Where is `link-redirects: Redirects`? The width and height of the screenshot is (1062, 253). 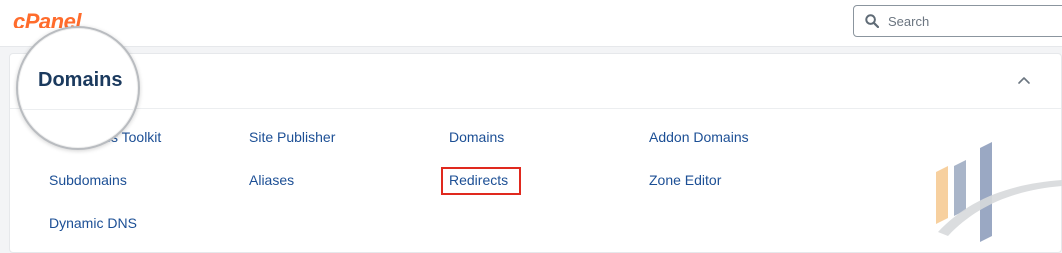
link-redirects: Redirects is located at coordinates (478, 180).